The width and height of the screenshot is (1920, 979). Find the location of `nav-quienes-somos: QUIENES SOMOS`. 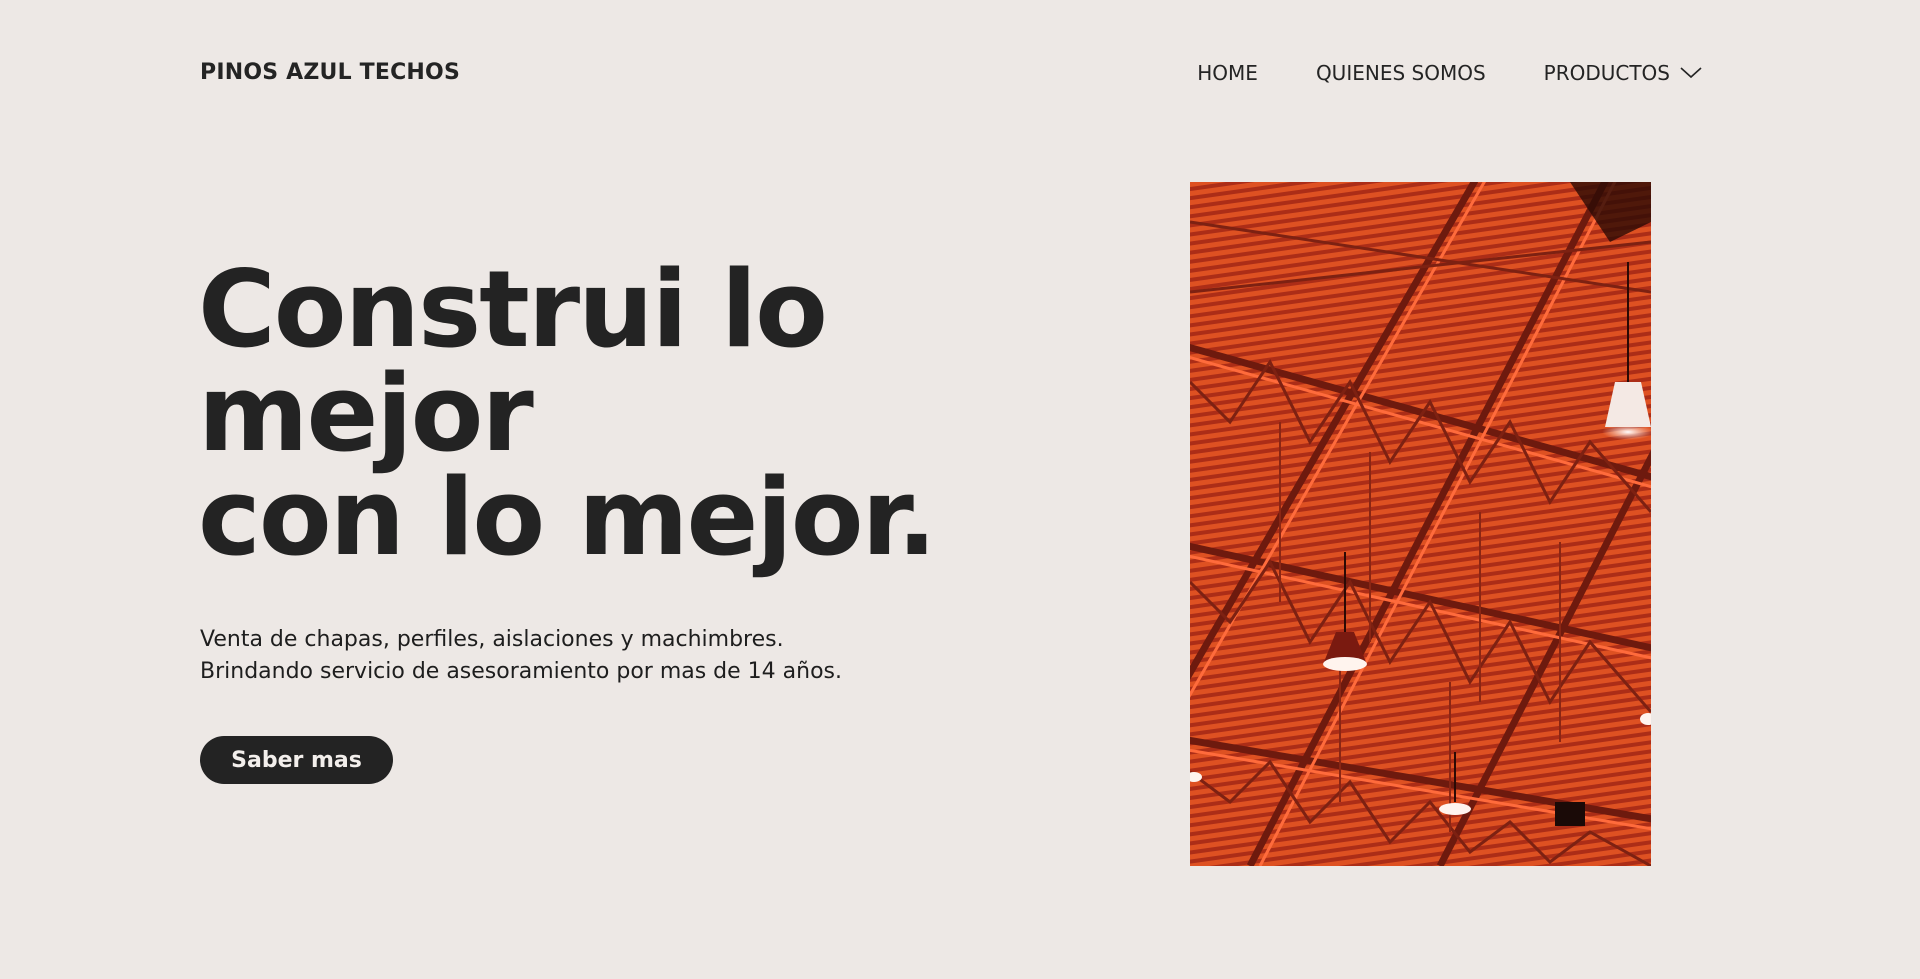

nav-quienes-somos: QUIENES SOMOS is located at coordinates (1401, 73).